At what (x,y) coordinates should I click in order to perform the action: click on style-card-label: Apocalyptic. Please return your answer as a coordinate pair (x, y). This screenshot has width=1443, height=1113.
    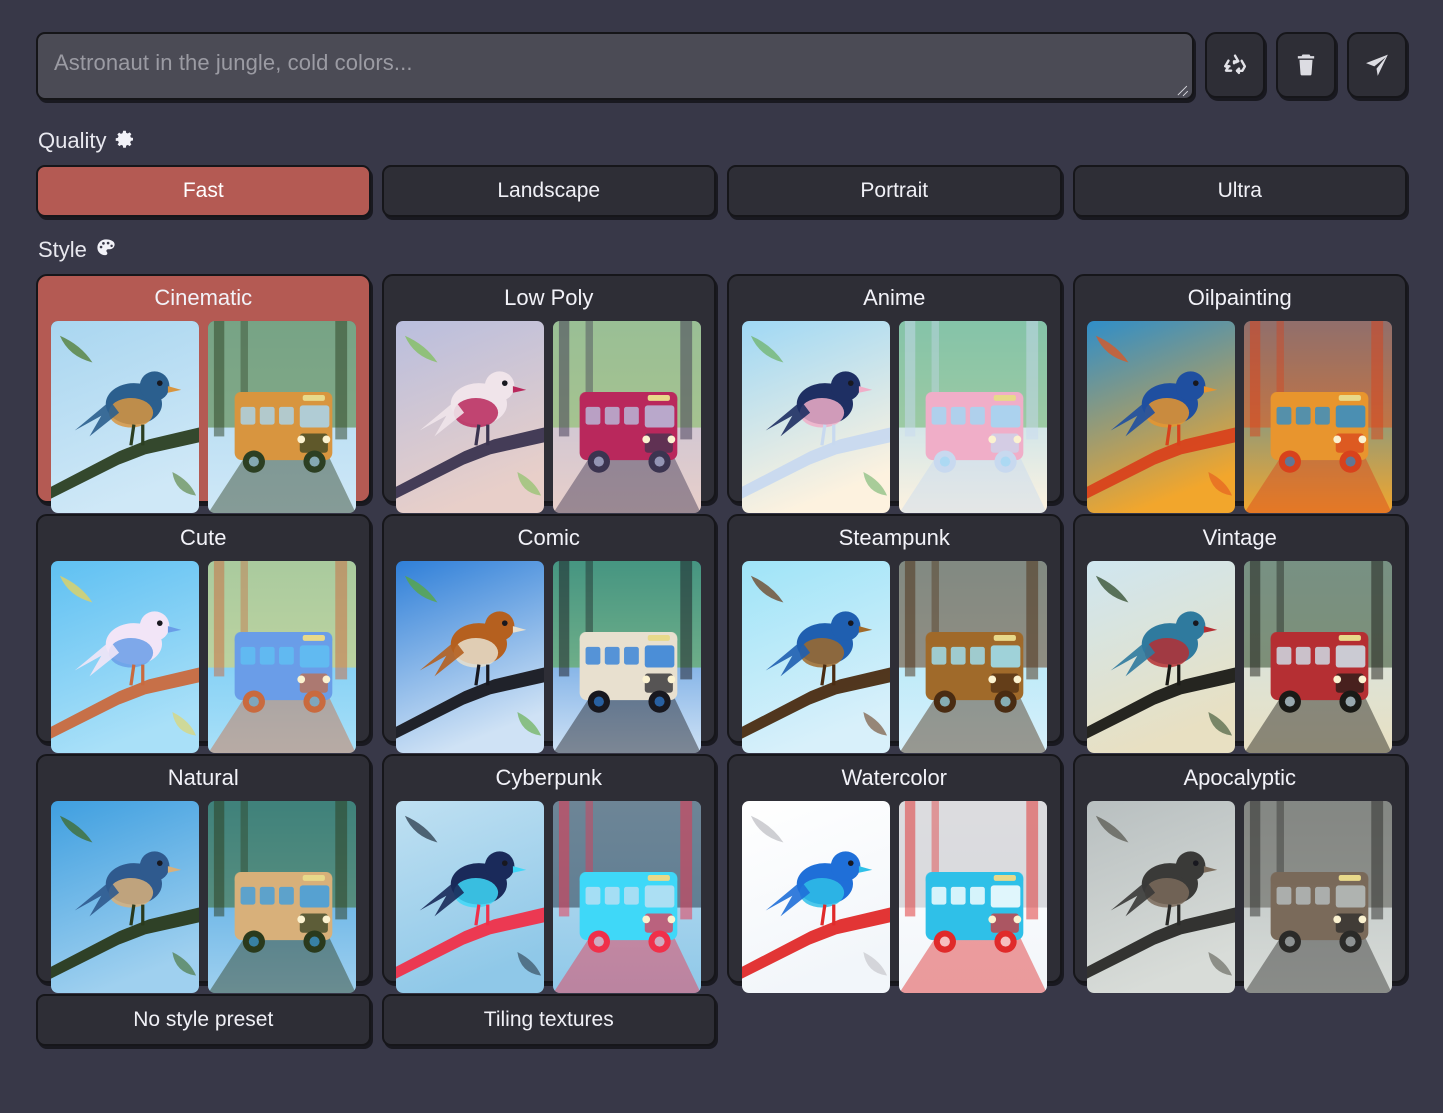
    Looking at the image, I should click on (1239, 777).